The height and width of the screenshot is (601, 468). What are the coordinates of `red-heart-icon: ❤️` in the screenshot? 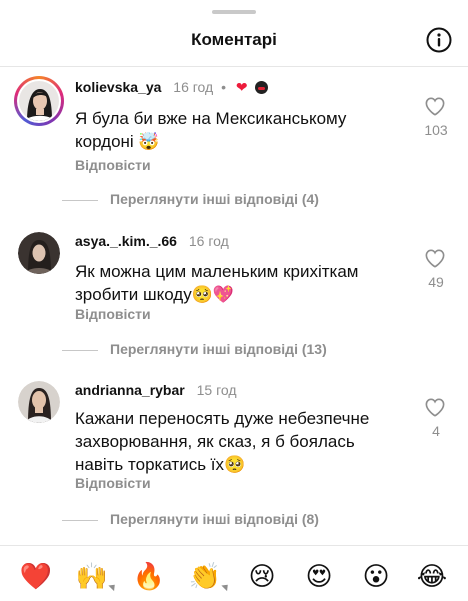 It's located at (36, 576).